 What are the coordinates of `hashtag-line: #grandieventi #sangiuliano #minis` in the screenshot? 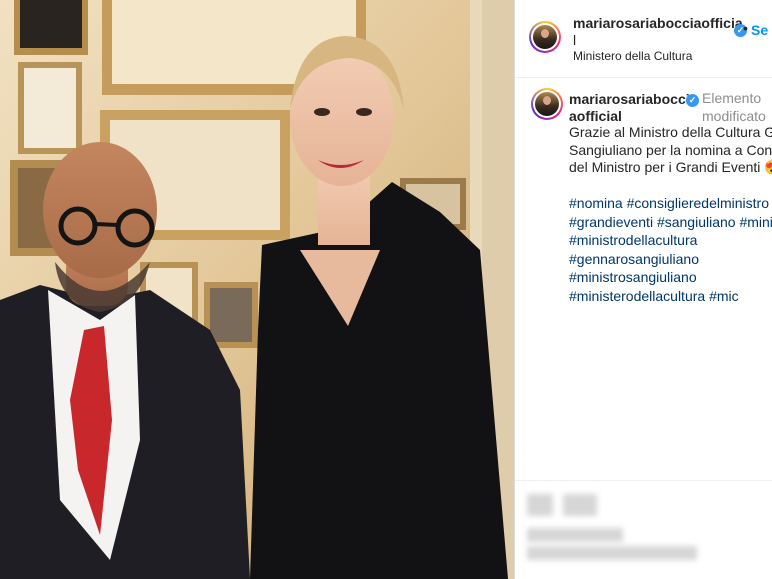 It's located at (670, 222).